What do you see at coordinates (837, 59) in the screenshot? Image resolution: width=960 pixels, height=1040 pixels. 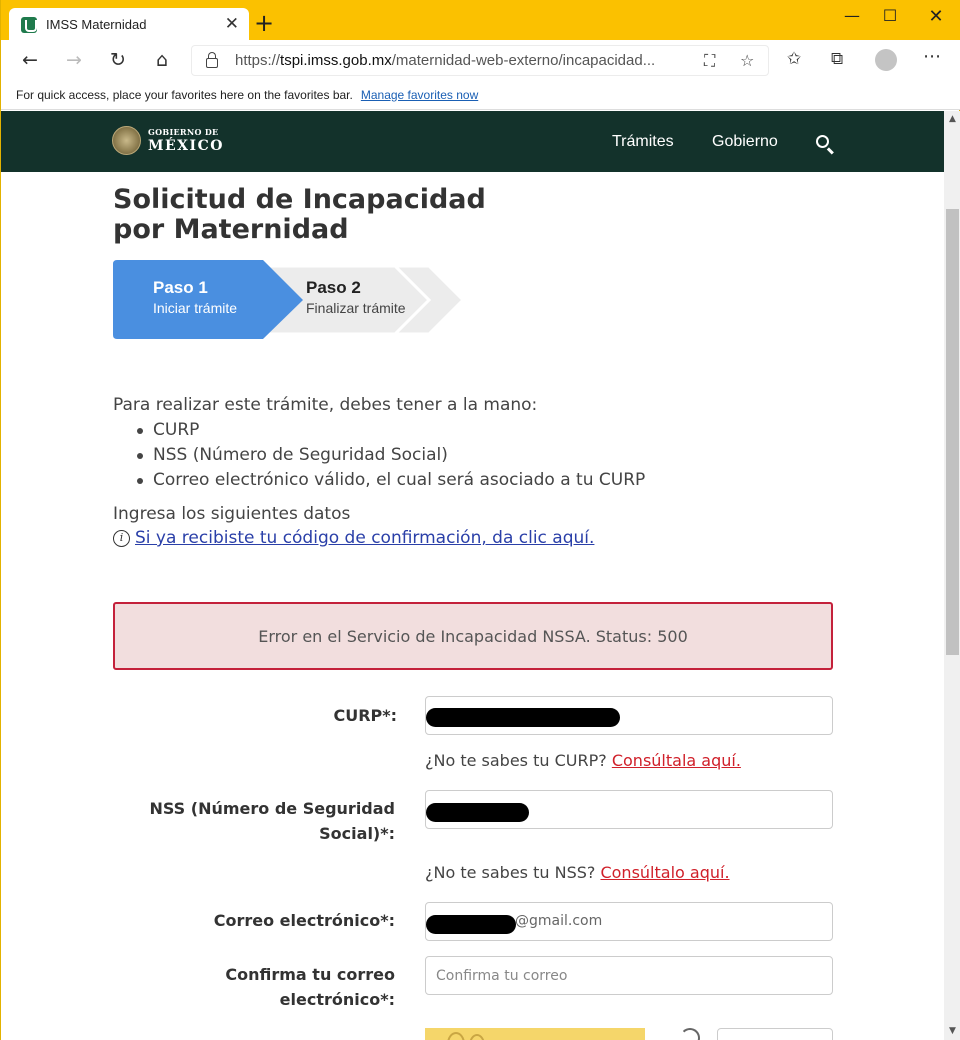 I see `collections-icon: ⧉` at bounding box center [837, 59].